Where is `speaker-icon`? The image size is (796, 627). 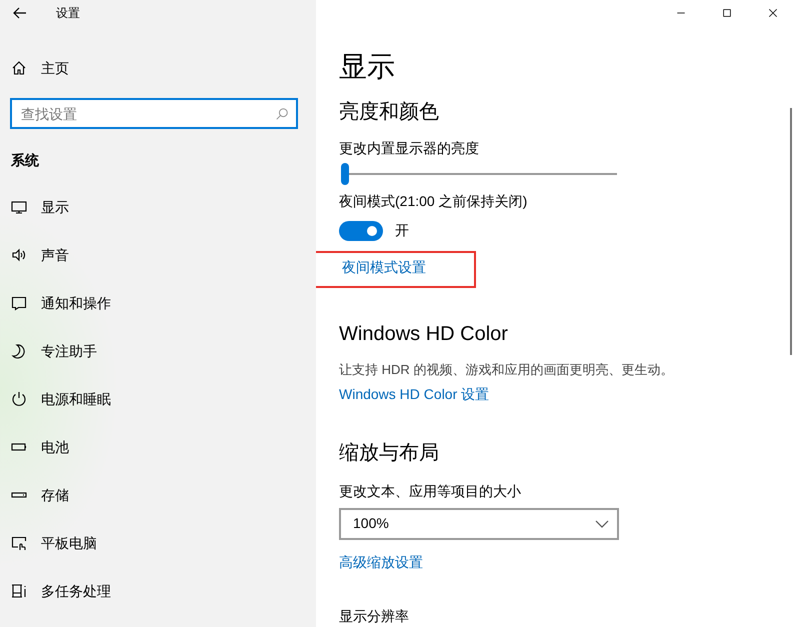
speaker-icon is located at coordinates (19, 255).